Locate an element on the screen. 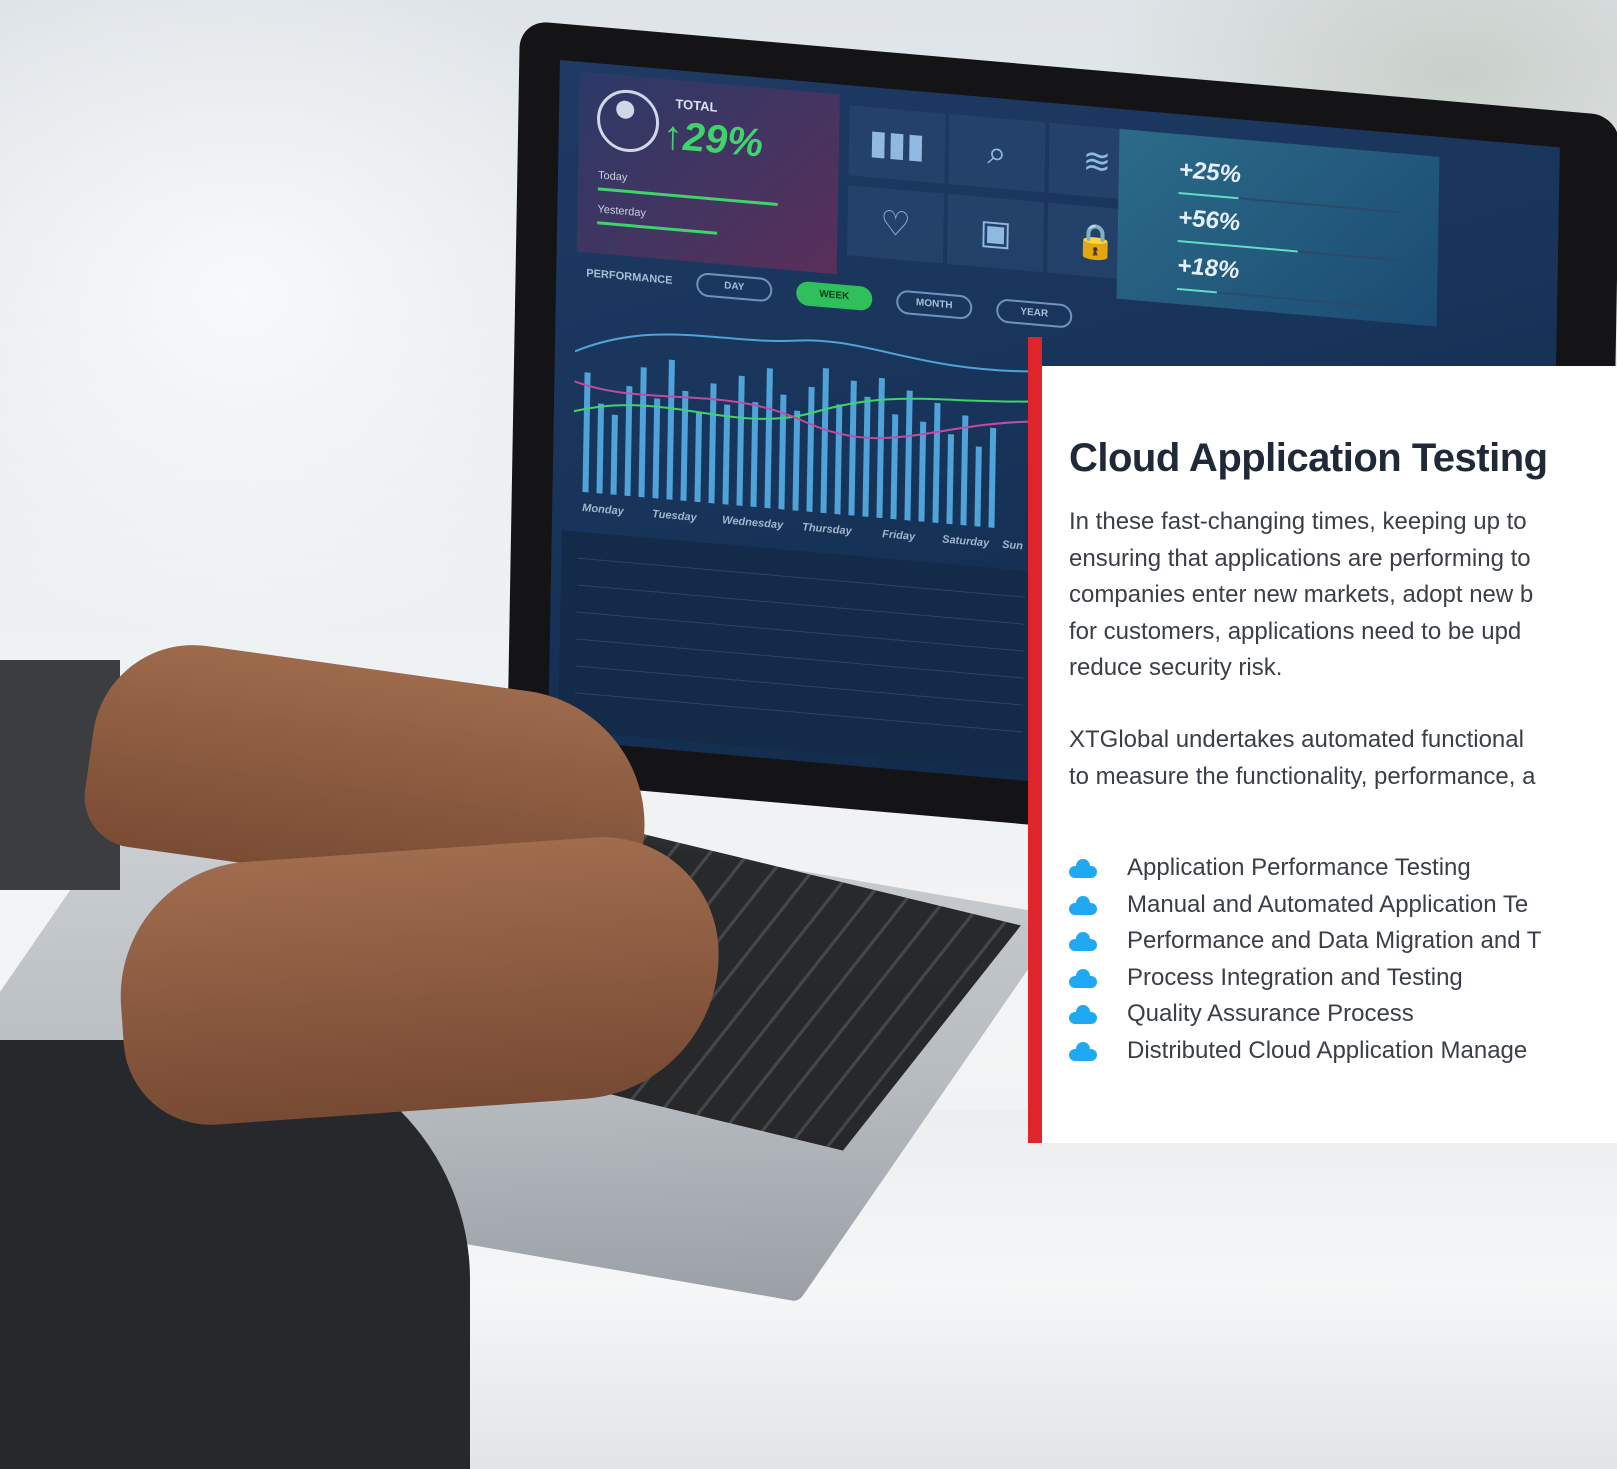 Image resolution: width=1617 pixels, height=1469 pixels. card-title: Cloud Application Testing is located at coordinates (1308, 458).